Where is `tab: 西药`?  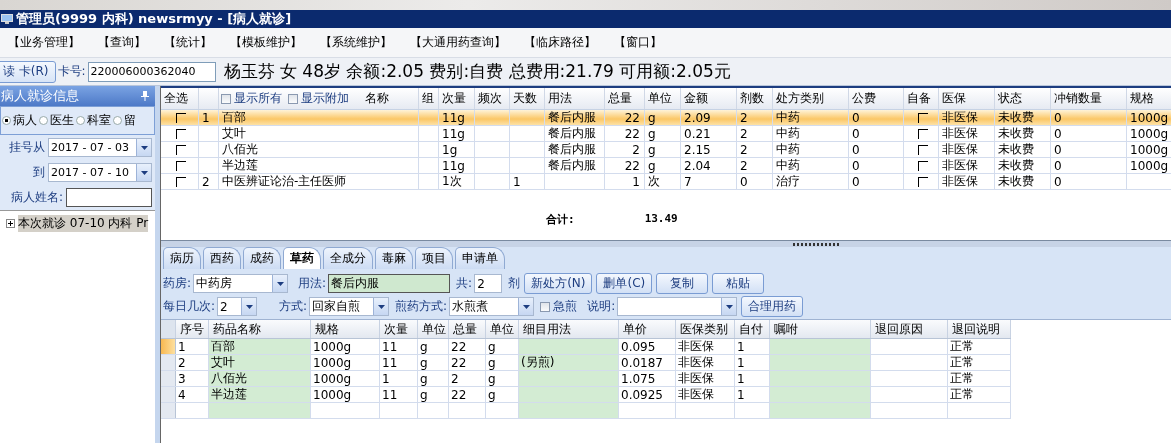 tab: 西药 is located at coordinates (222, 258).